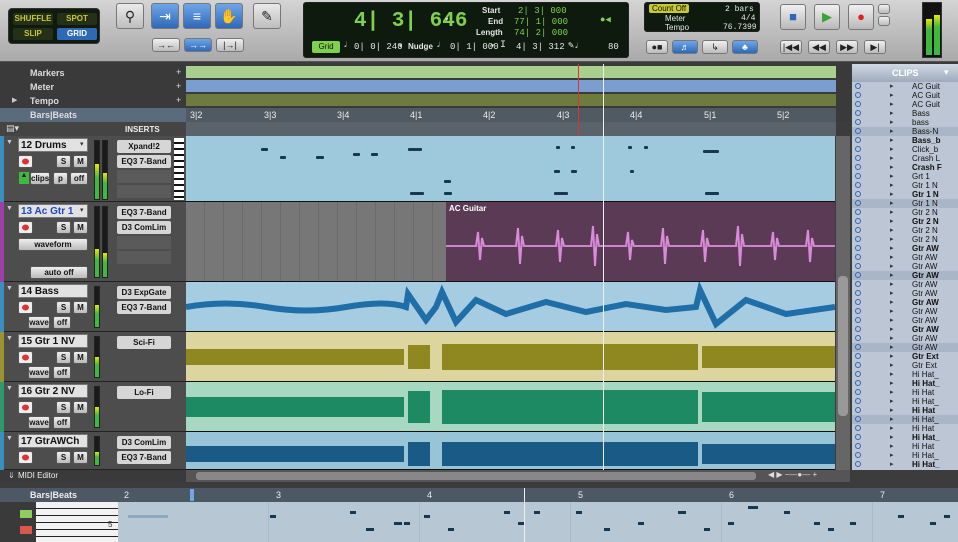  I want to click on midi-track-green-icon, so click(26, 514).